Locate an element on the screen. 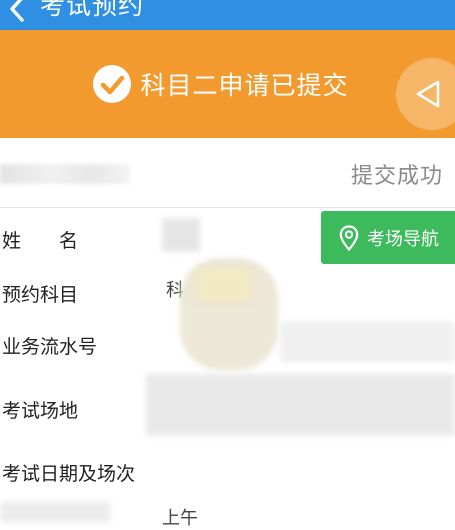  venue-label: 考试场地 is located at coordinates (40, 411).